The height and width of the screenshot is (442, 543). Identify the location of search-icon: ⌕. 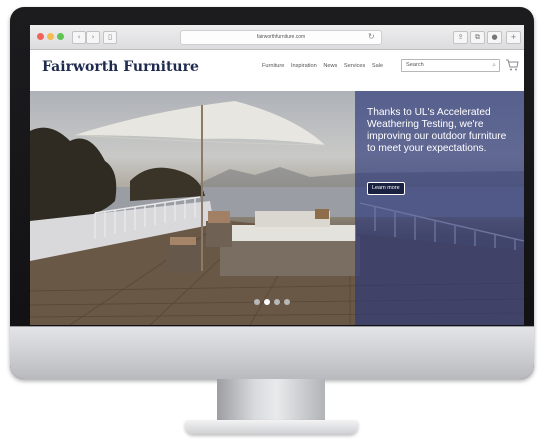
(494, 65).